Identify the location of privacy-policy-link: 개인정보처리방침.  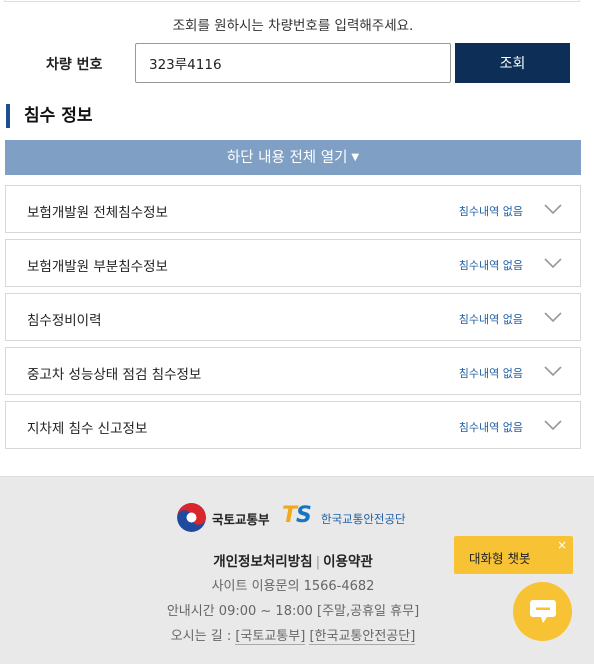
(262, 562).